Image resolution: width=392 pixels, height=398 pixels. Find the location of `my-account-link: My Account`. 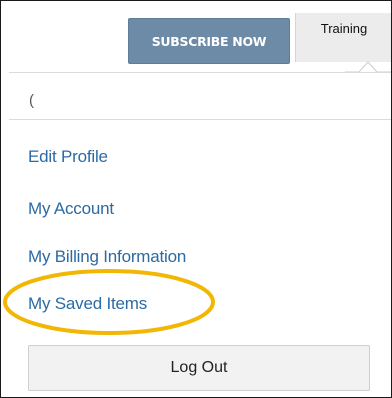

my-account-link: My Account is located at coordinates (71, 209).